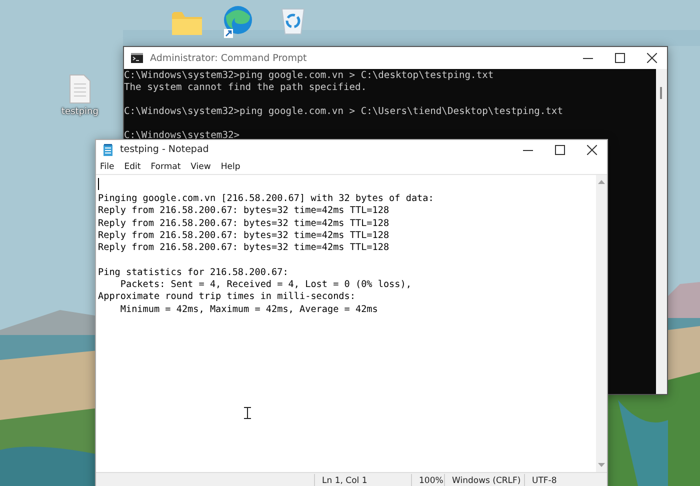 Image resolution: width=700 pixels, height=486 pixels. Describe the element at coordinates (246, 88) in the screenshot. I see `console-line: The system cannot find the path specified.` at that location.